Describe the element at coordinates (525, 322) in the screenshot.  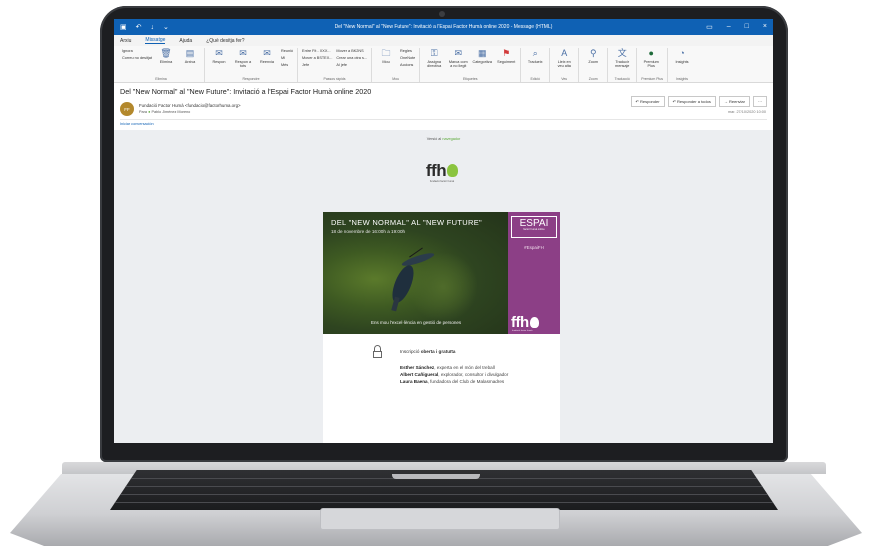
I see `side-ffh-logo: ffh` at that location.